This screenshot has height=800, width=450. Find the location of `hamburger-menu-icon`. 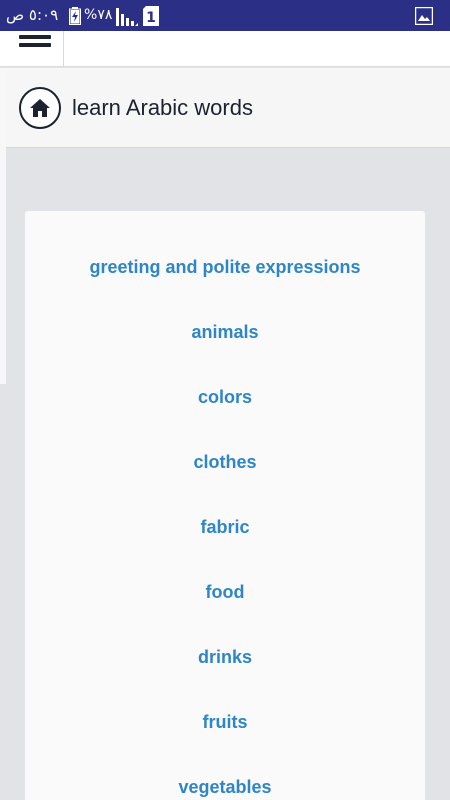

hamburger-menu-icon is located at coordinates (32, 49).